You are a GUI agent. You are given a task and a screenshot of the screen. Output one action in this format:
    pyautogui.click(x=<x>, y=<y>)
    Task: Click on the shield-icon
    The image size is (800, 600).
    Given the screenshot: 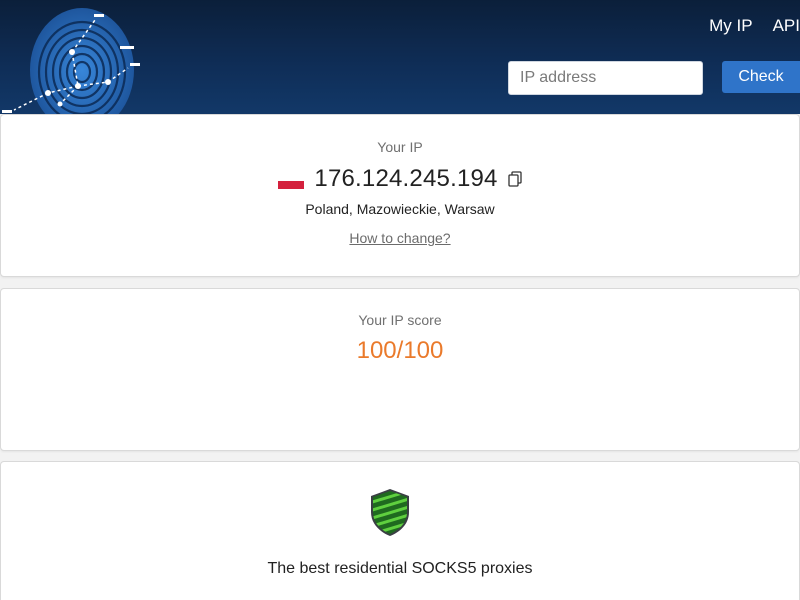 What is the action you would take?
    pyautogui.click(x=390, y=512)
    